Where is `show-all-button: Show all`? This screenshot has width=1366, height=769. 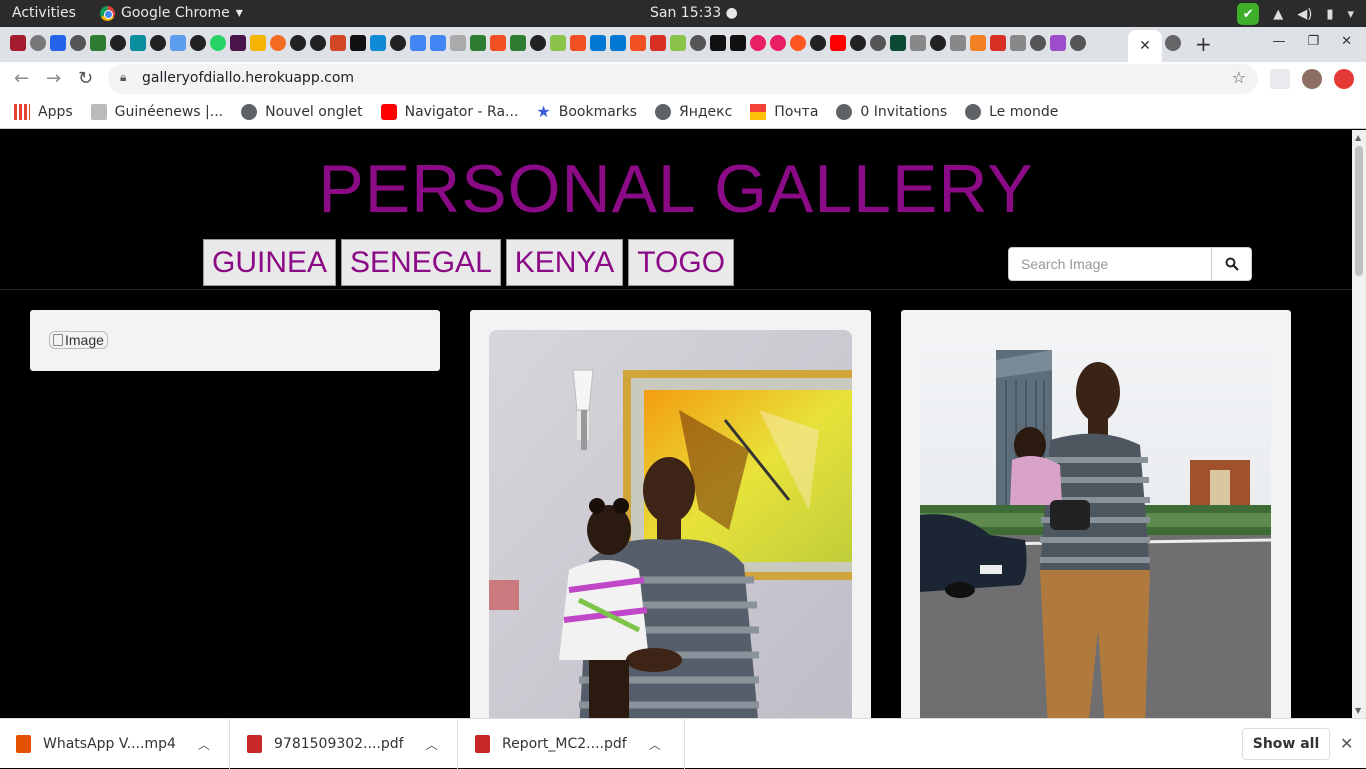
show-all-button: Show all is located at coordinates (1286, 744).